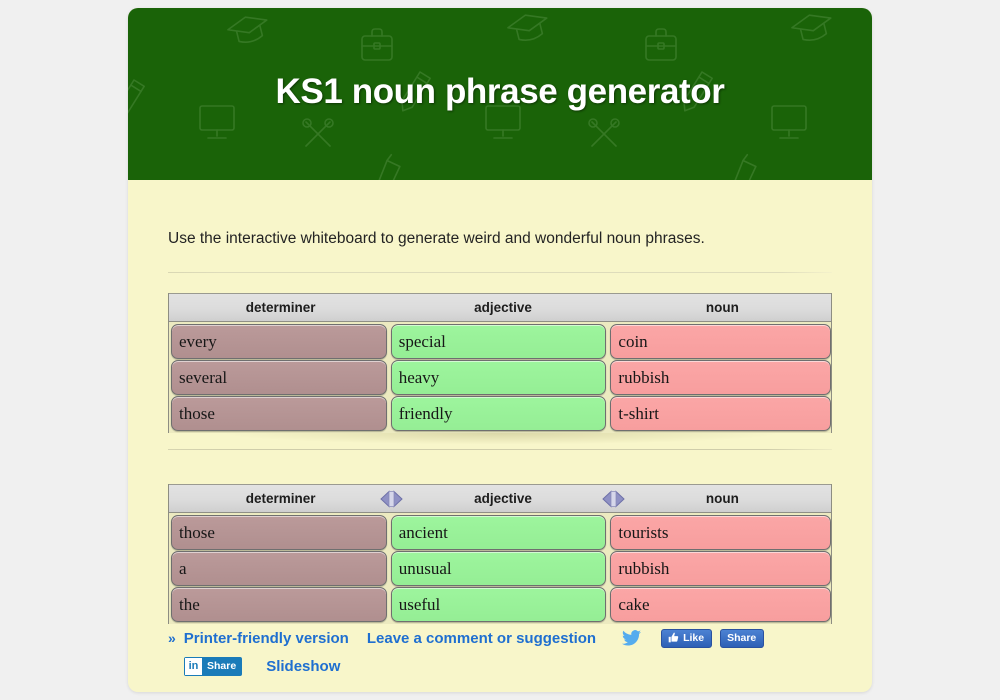 This screenshot has height=700, width=1000. Describe the element at coordinates (279, 568) in the screenshot. I see `board-2-cell-determiner: a` at that location.